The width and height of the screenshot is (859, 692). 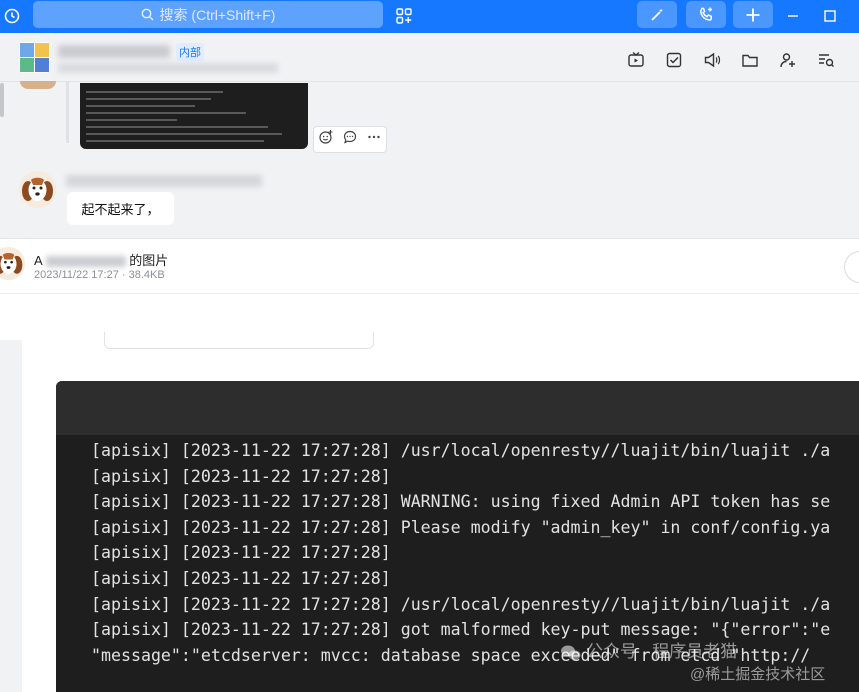 What do you see at coordinates (429, 266) in the screenshot?
I see `viewer-header: A 的图片 2023/11/22 17:27 · 38.4KB` at bounding box center [429, 266].